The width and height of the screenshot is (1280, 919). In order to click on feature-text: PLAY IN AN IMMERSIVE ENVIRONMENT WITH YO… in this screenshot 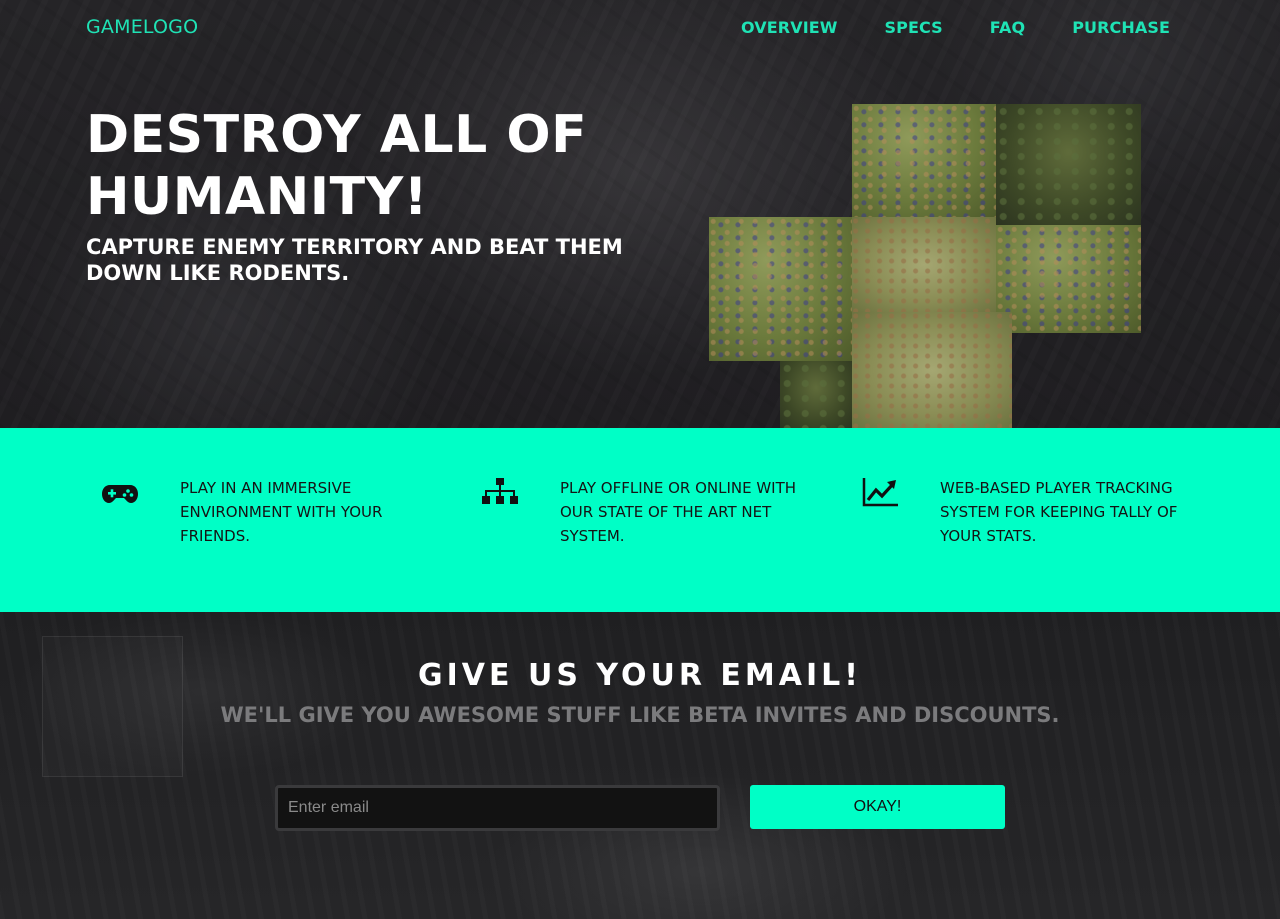, I will do `click(281, 512)`.